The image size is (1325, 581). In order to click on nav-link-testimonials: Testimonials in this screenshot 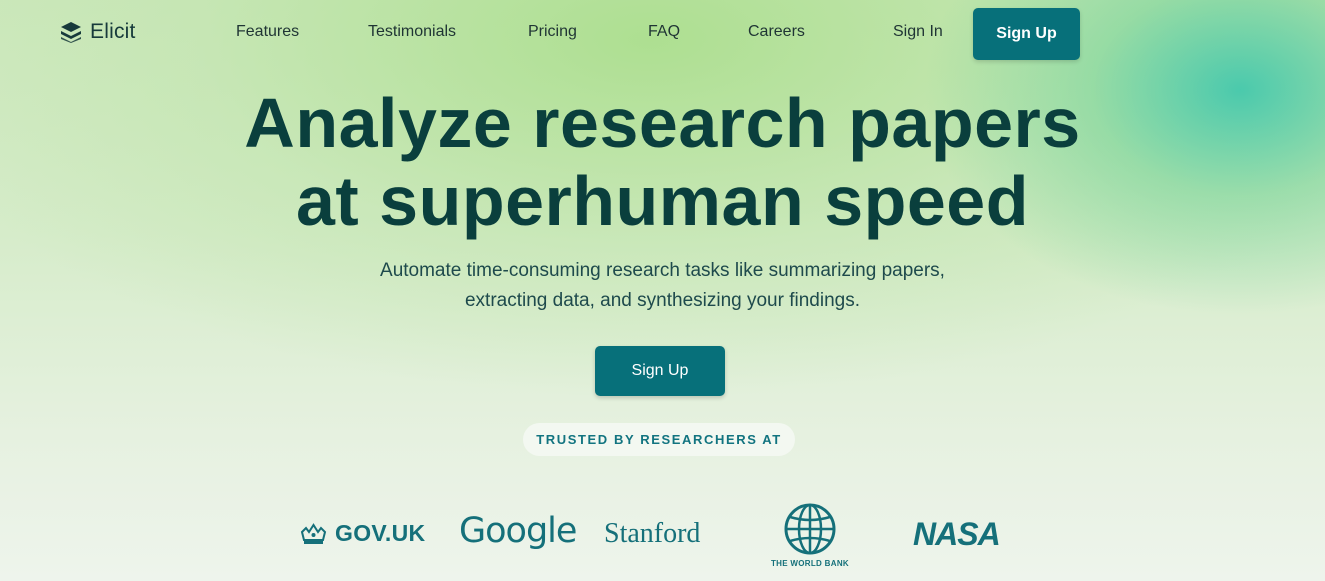, I will do `click(412, 32)`.